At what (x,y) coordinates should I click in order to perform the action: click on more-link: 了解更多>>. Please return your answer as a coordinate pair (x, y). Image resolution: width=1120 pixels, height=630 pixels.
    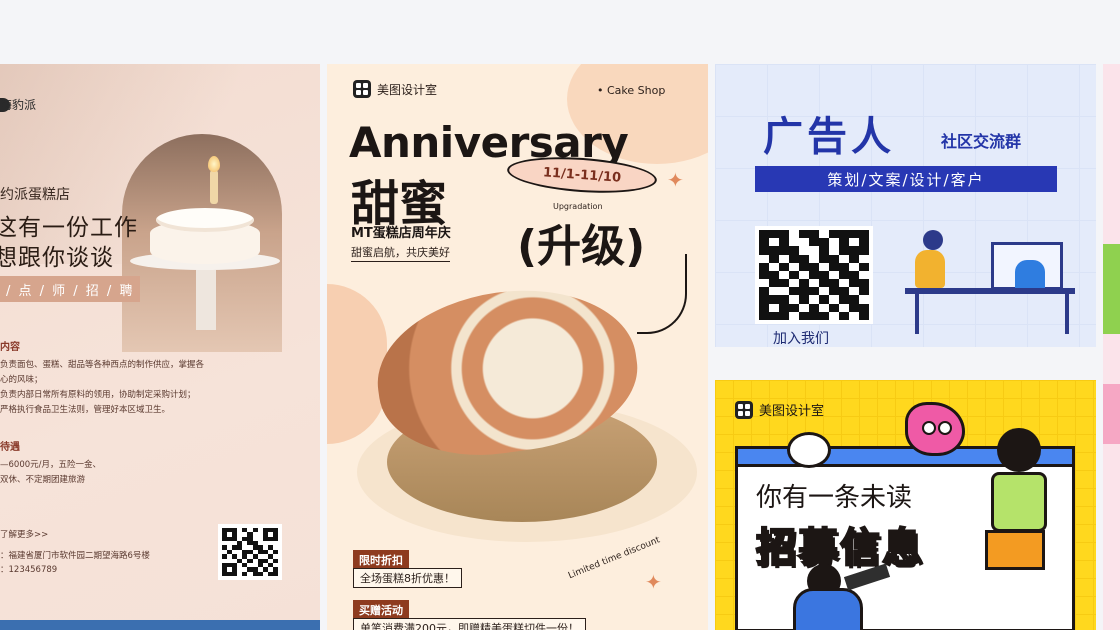
    Looking at the image, I should click on (24, 535).